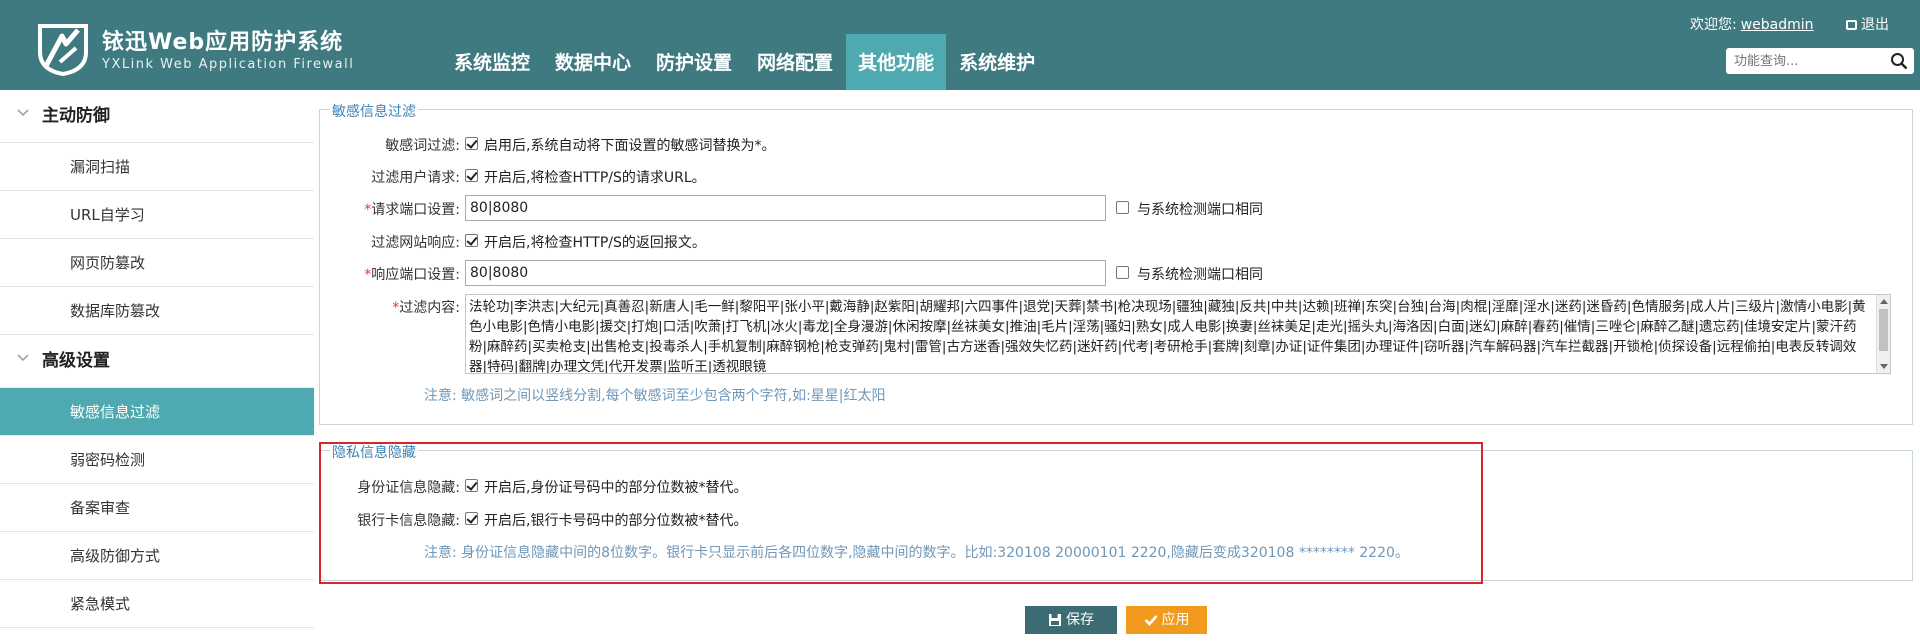 Image resolution: width=1920 pixels, height=641 pixels. What do you see at coordinates (1875, 25) in the screenshot?
I see `logout-label: 退出` at bounding box center [1875, 25].